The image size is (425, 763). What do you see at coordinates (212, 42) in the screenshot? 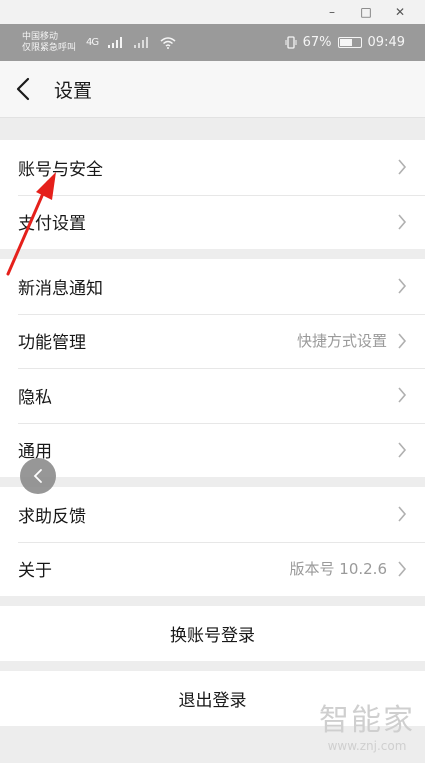
I see `status-bar: 中国移动 仅限紧急呼叫 4G 67% 09:49` at bounding box center [212, 42].